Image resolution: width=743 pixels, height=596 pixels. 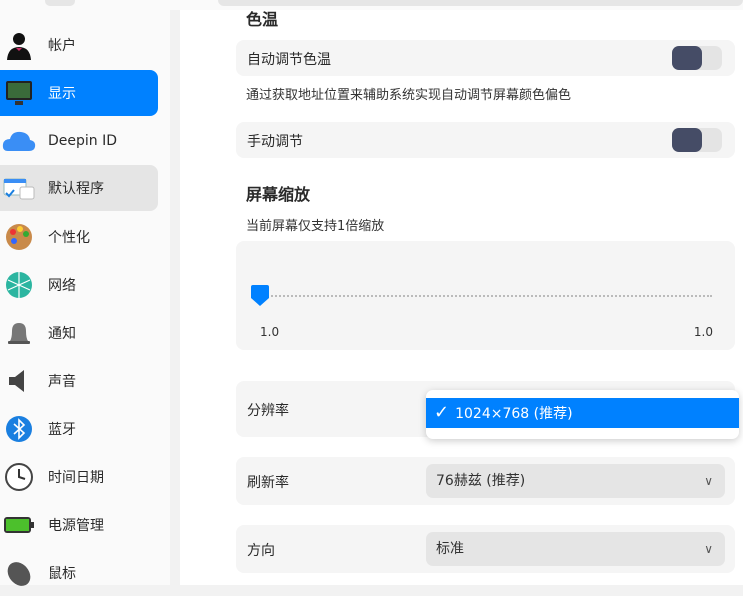 I want to click on sidebar-item-personalization: 个性化, so click(x=79, y=237).